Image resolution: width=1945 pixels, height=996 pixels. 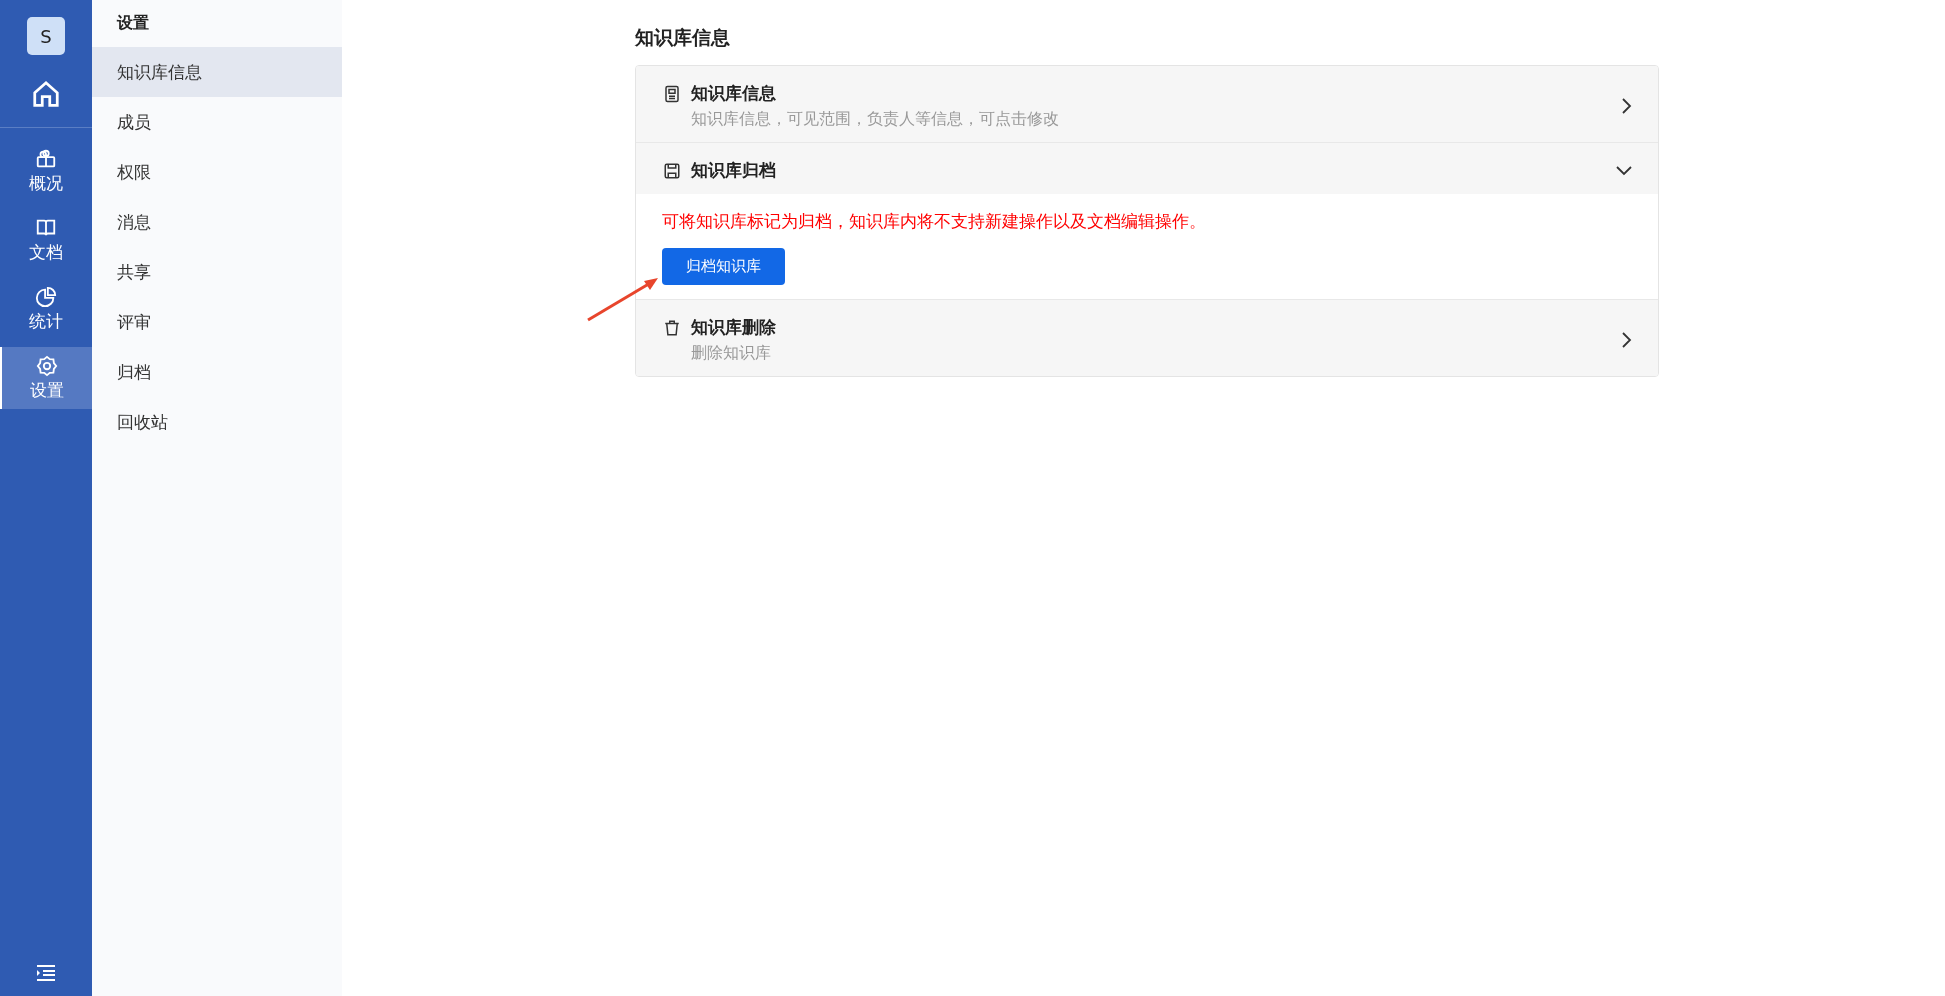 I want to click on settings-icon, so click(x=47, y=365).